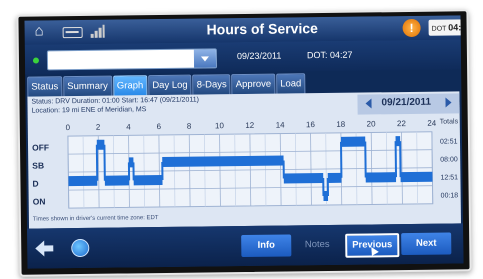 This screenshot has width=483, height=279. What do you see at coordinates (259, 56) in the screenshot?
I see `current-date: 09/23/2011` at bounding box center [259, 56].